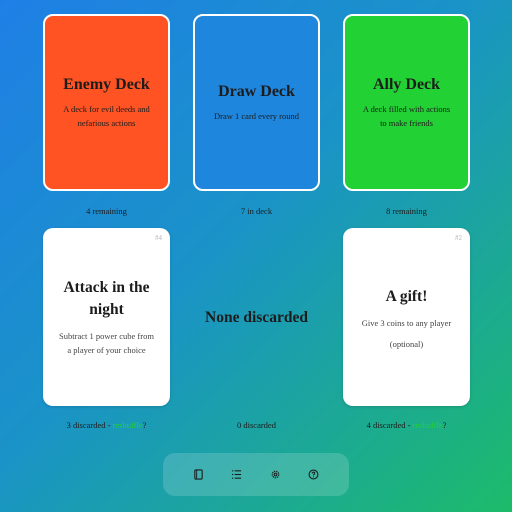 The width and height of the screenshot is (512, 512). I want to click on book-button, so click(198, 475).